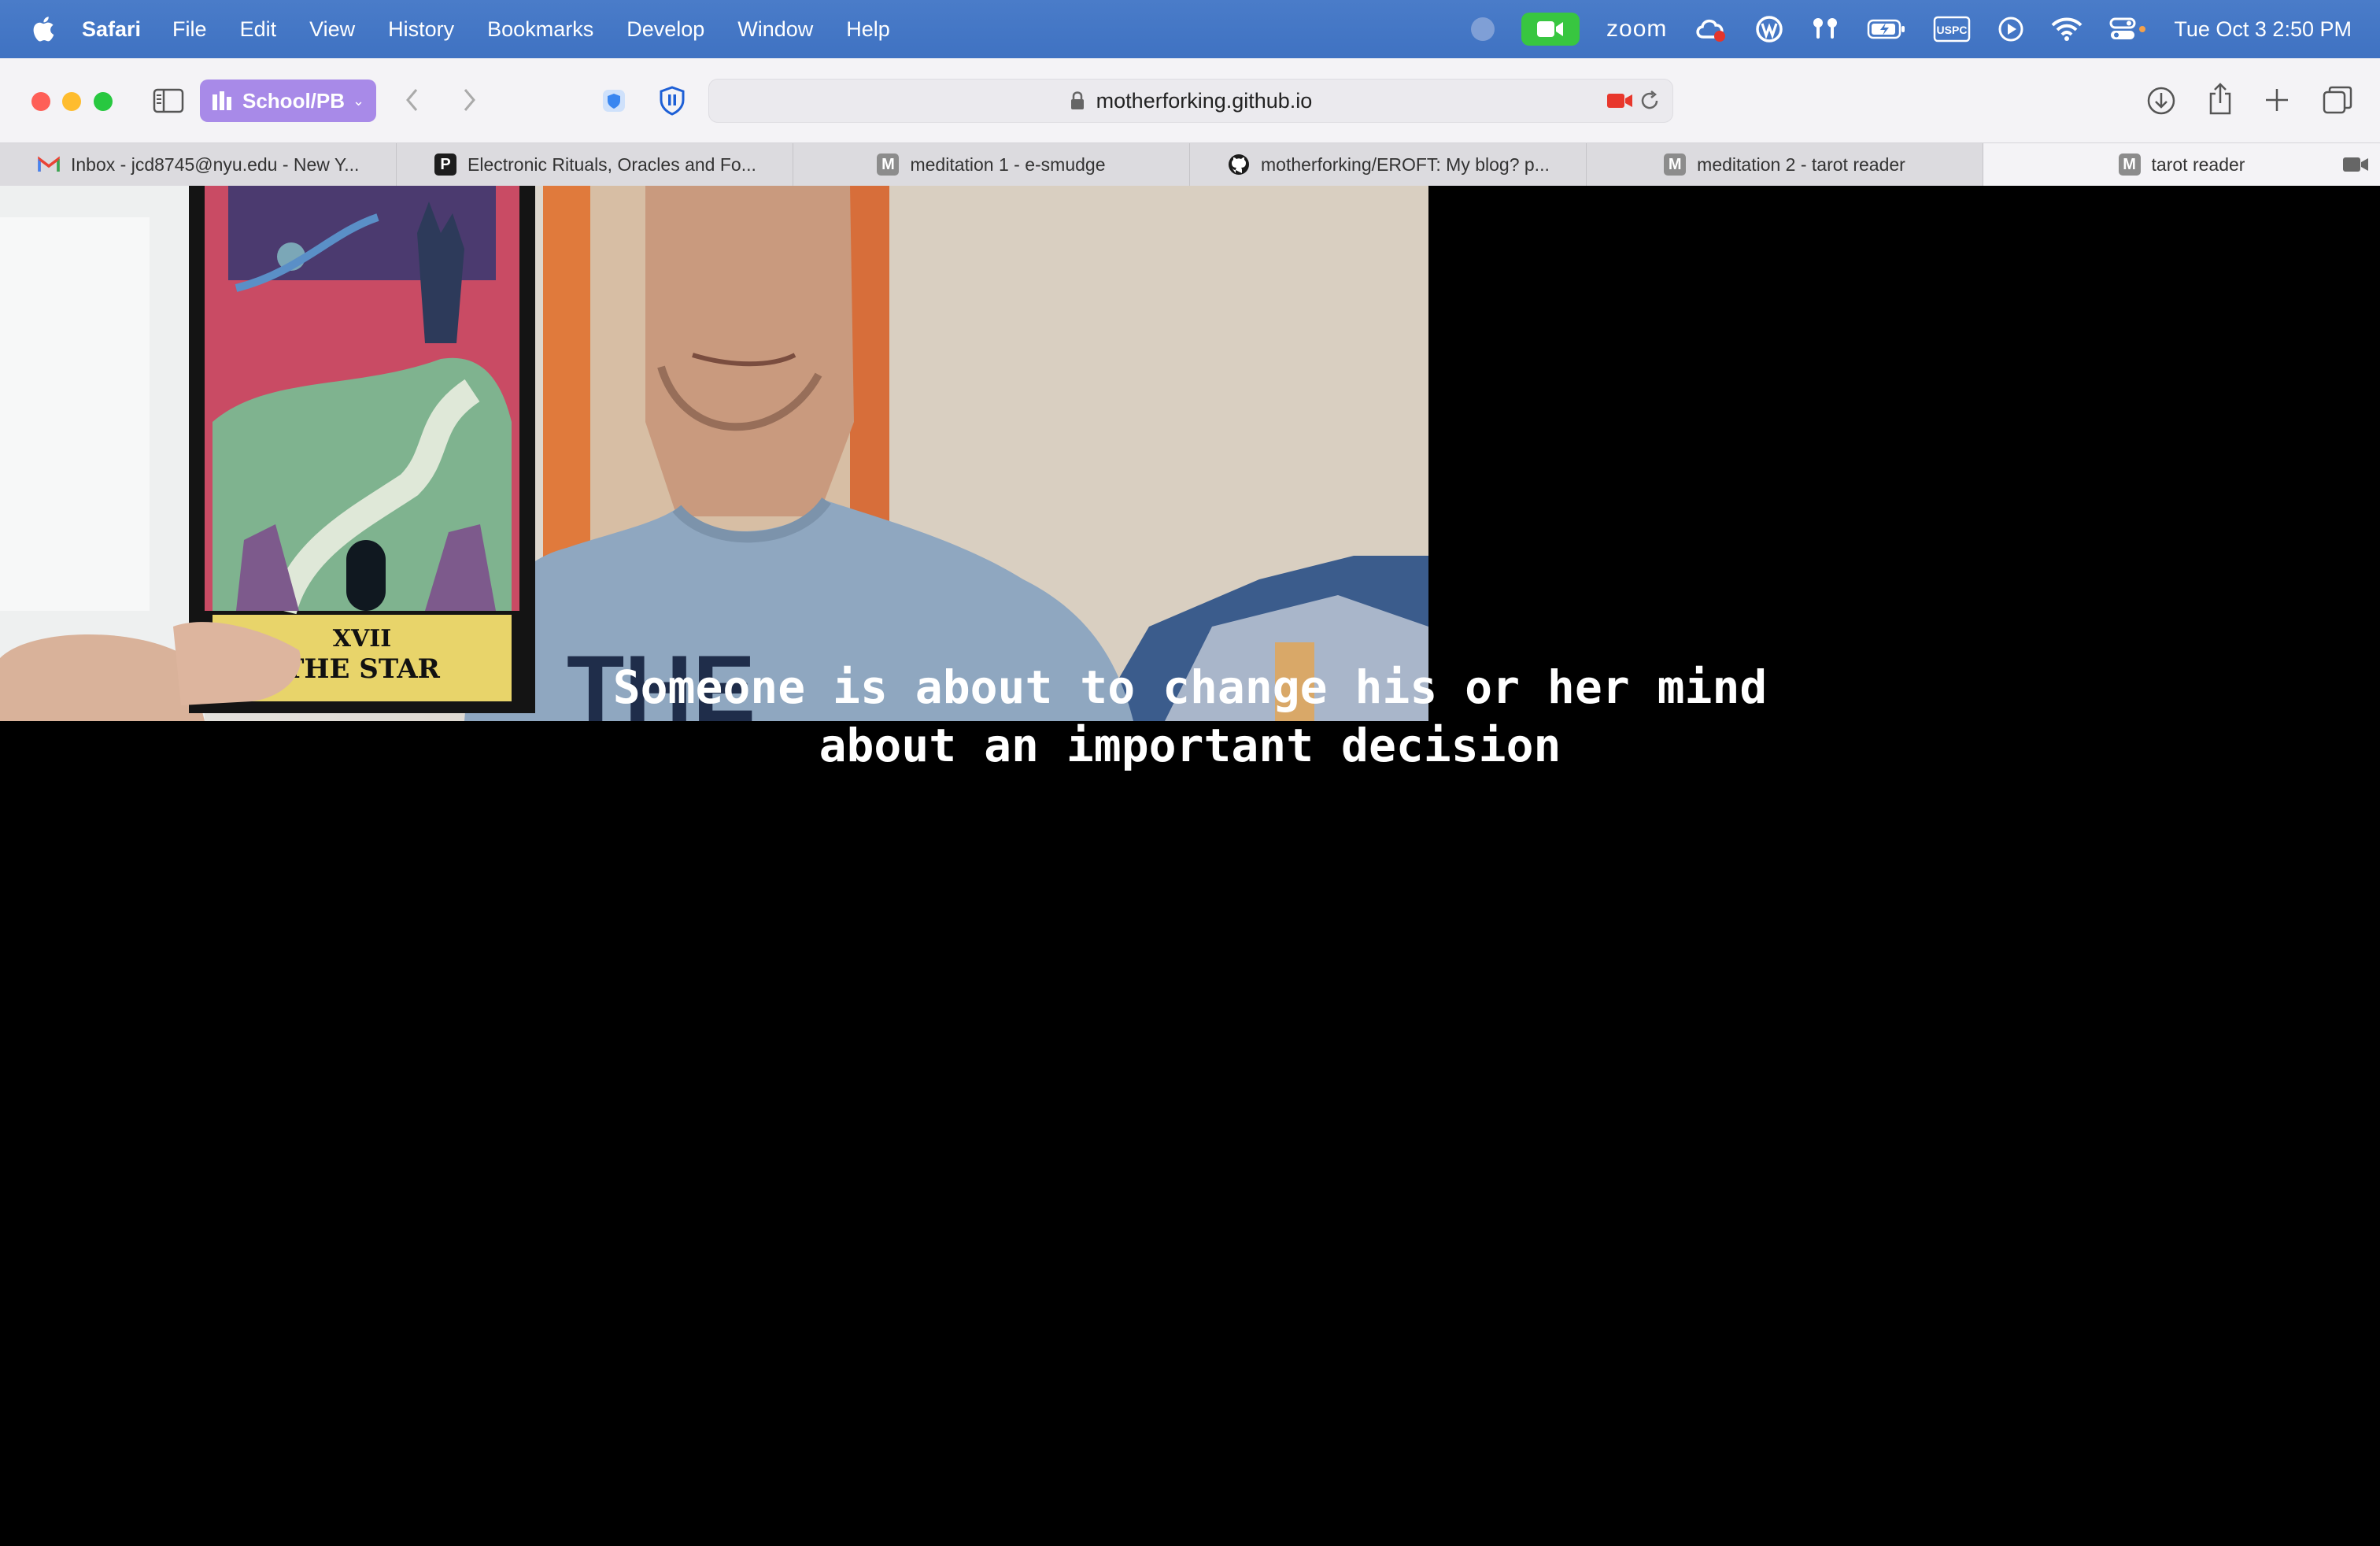 This screenshot has height=1546, width=2380. What do you see at coordinates (43, 29) in the screenshot?
I see `apple-icon` at bounding box center [43, 29].